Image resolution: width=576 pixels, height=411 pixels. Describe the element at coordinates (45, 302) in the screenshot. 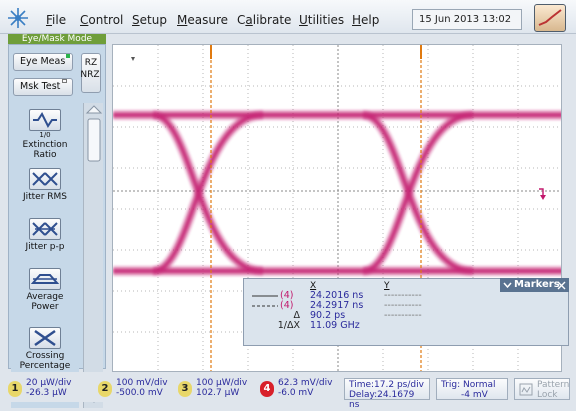

I see `average-power-label: Average Power` at that location.